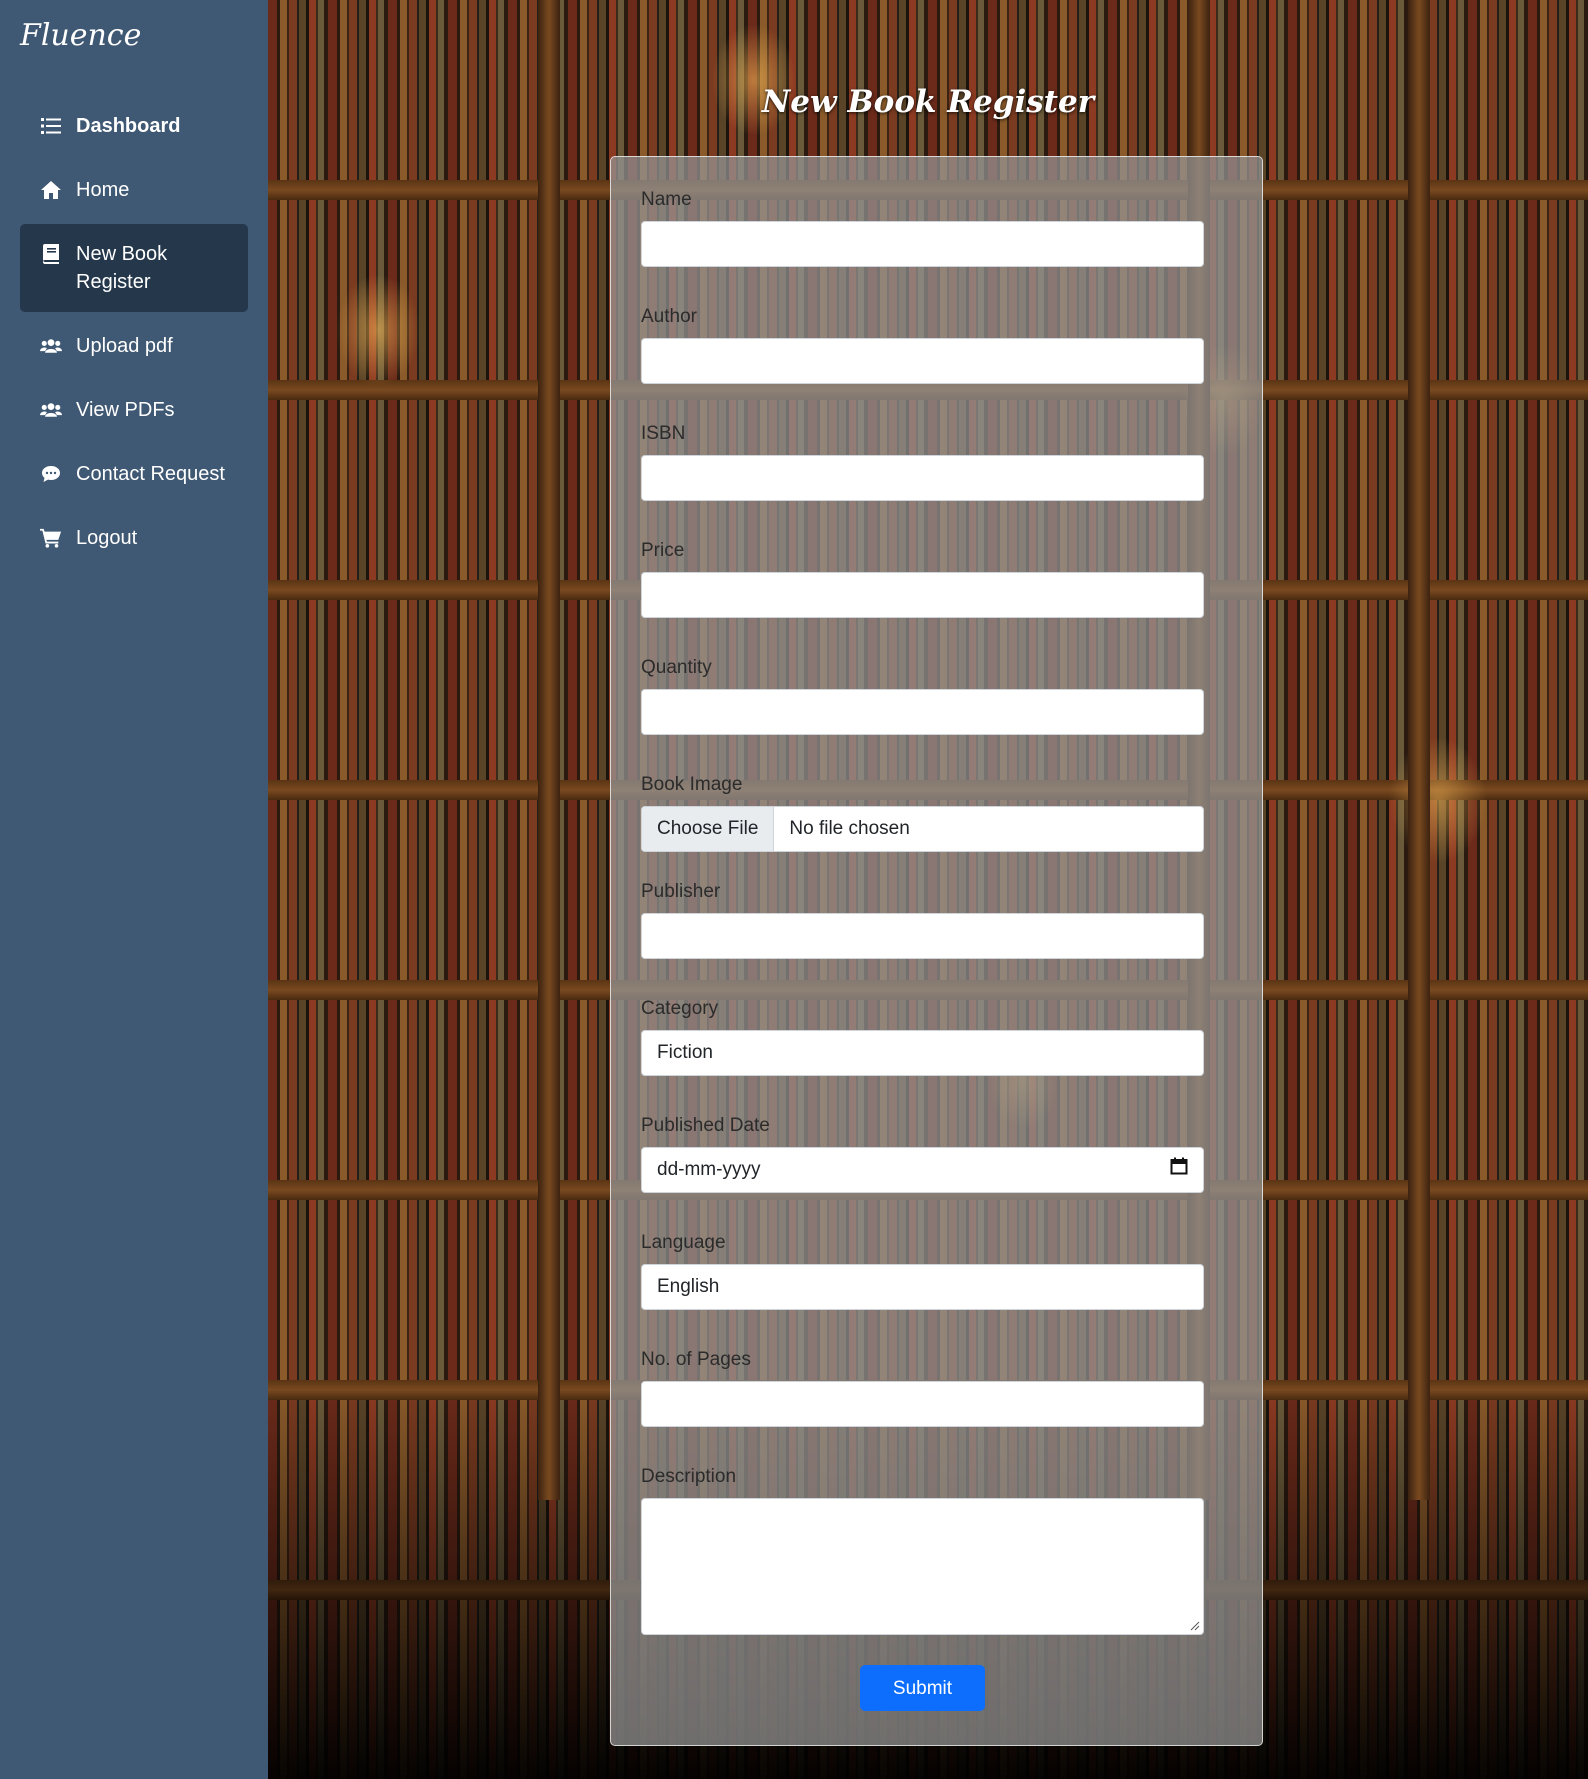 This screenshot has width=1588, height=1779. I want to click on sidebar-item-label: Upload pdf, so click(124, 346).